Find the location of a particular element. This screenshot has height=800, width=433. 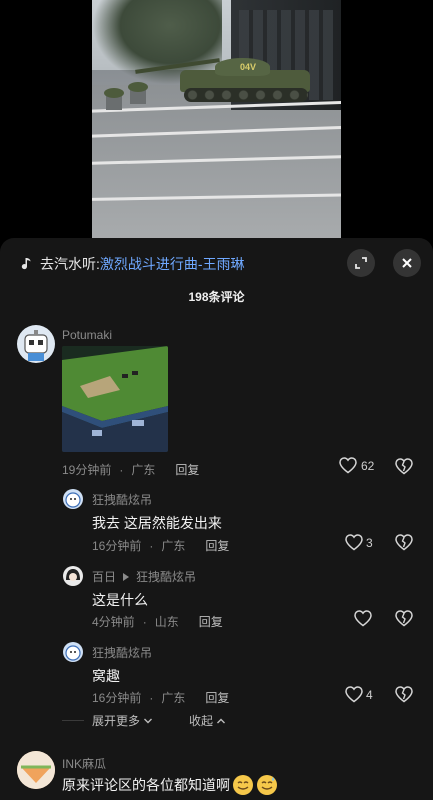

like-count: 4 is located at coordinates (369, 694).